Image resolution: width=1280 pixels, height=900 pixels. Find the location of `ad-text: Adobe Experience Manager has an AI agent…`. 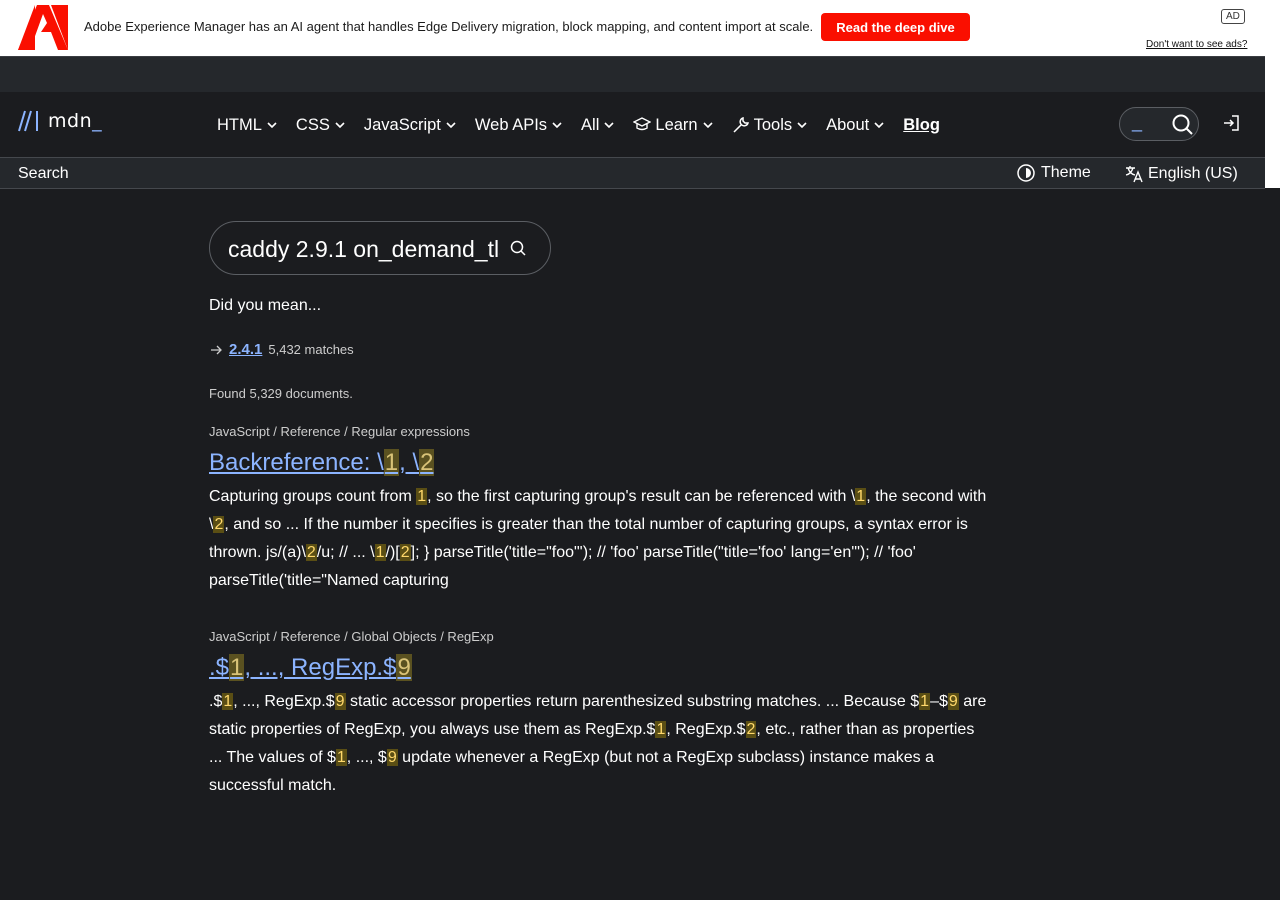

ad-text: Adobe Experience Manager has an AI agent… is located at coordinates (449, 26).